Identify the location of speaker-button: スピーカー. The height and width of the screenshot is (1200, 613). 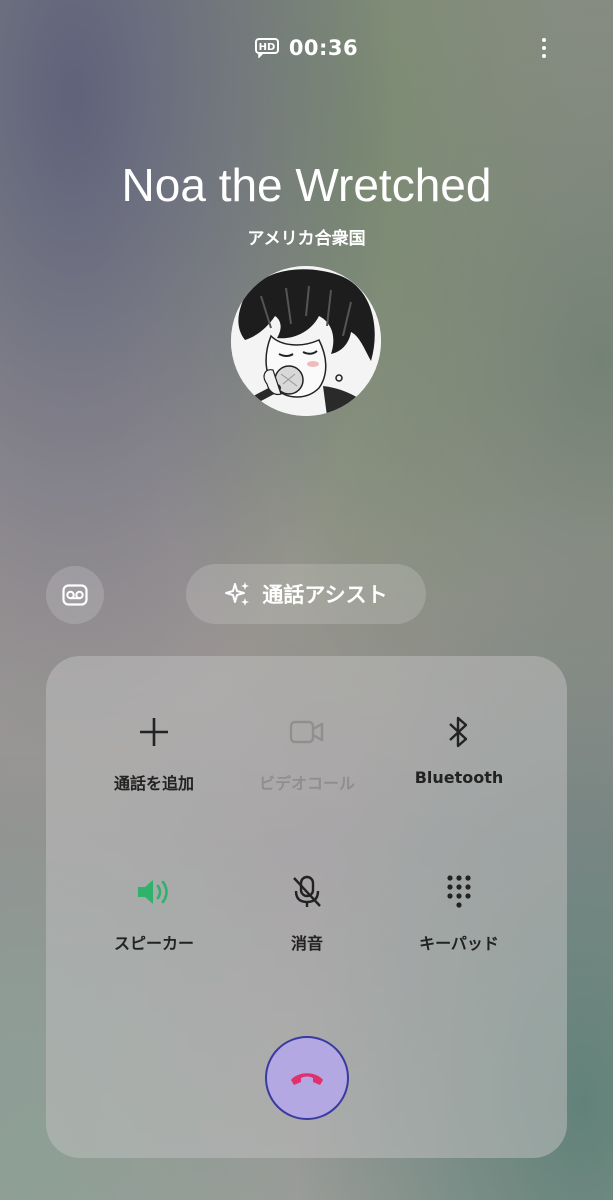
(154, 922).